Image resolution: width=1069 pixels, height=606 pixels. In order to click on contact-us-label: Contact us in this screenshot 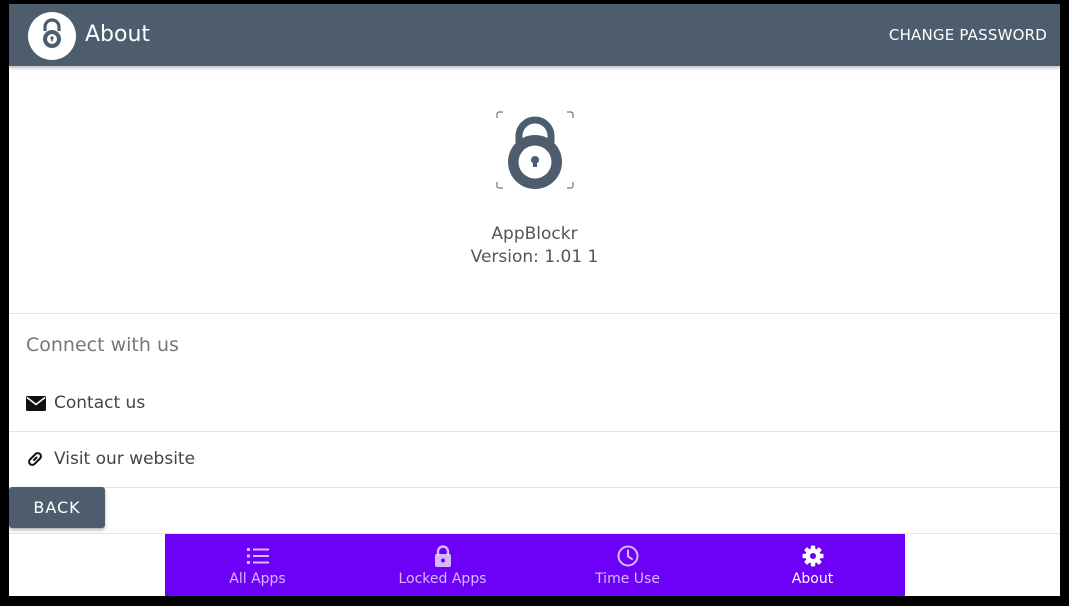, I will do `click(100, 403)`.